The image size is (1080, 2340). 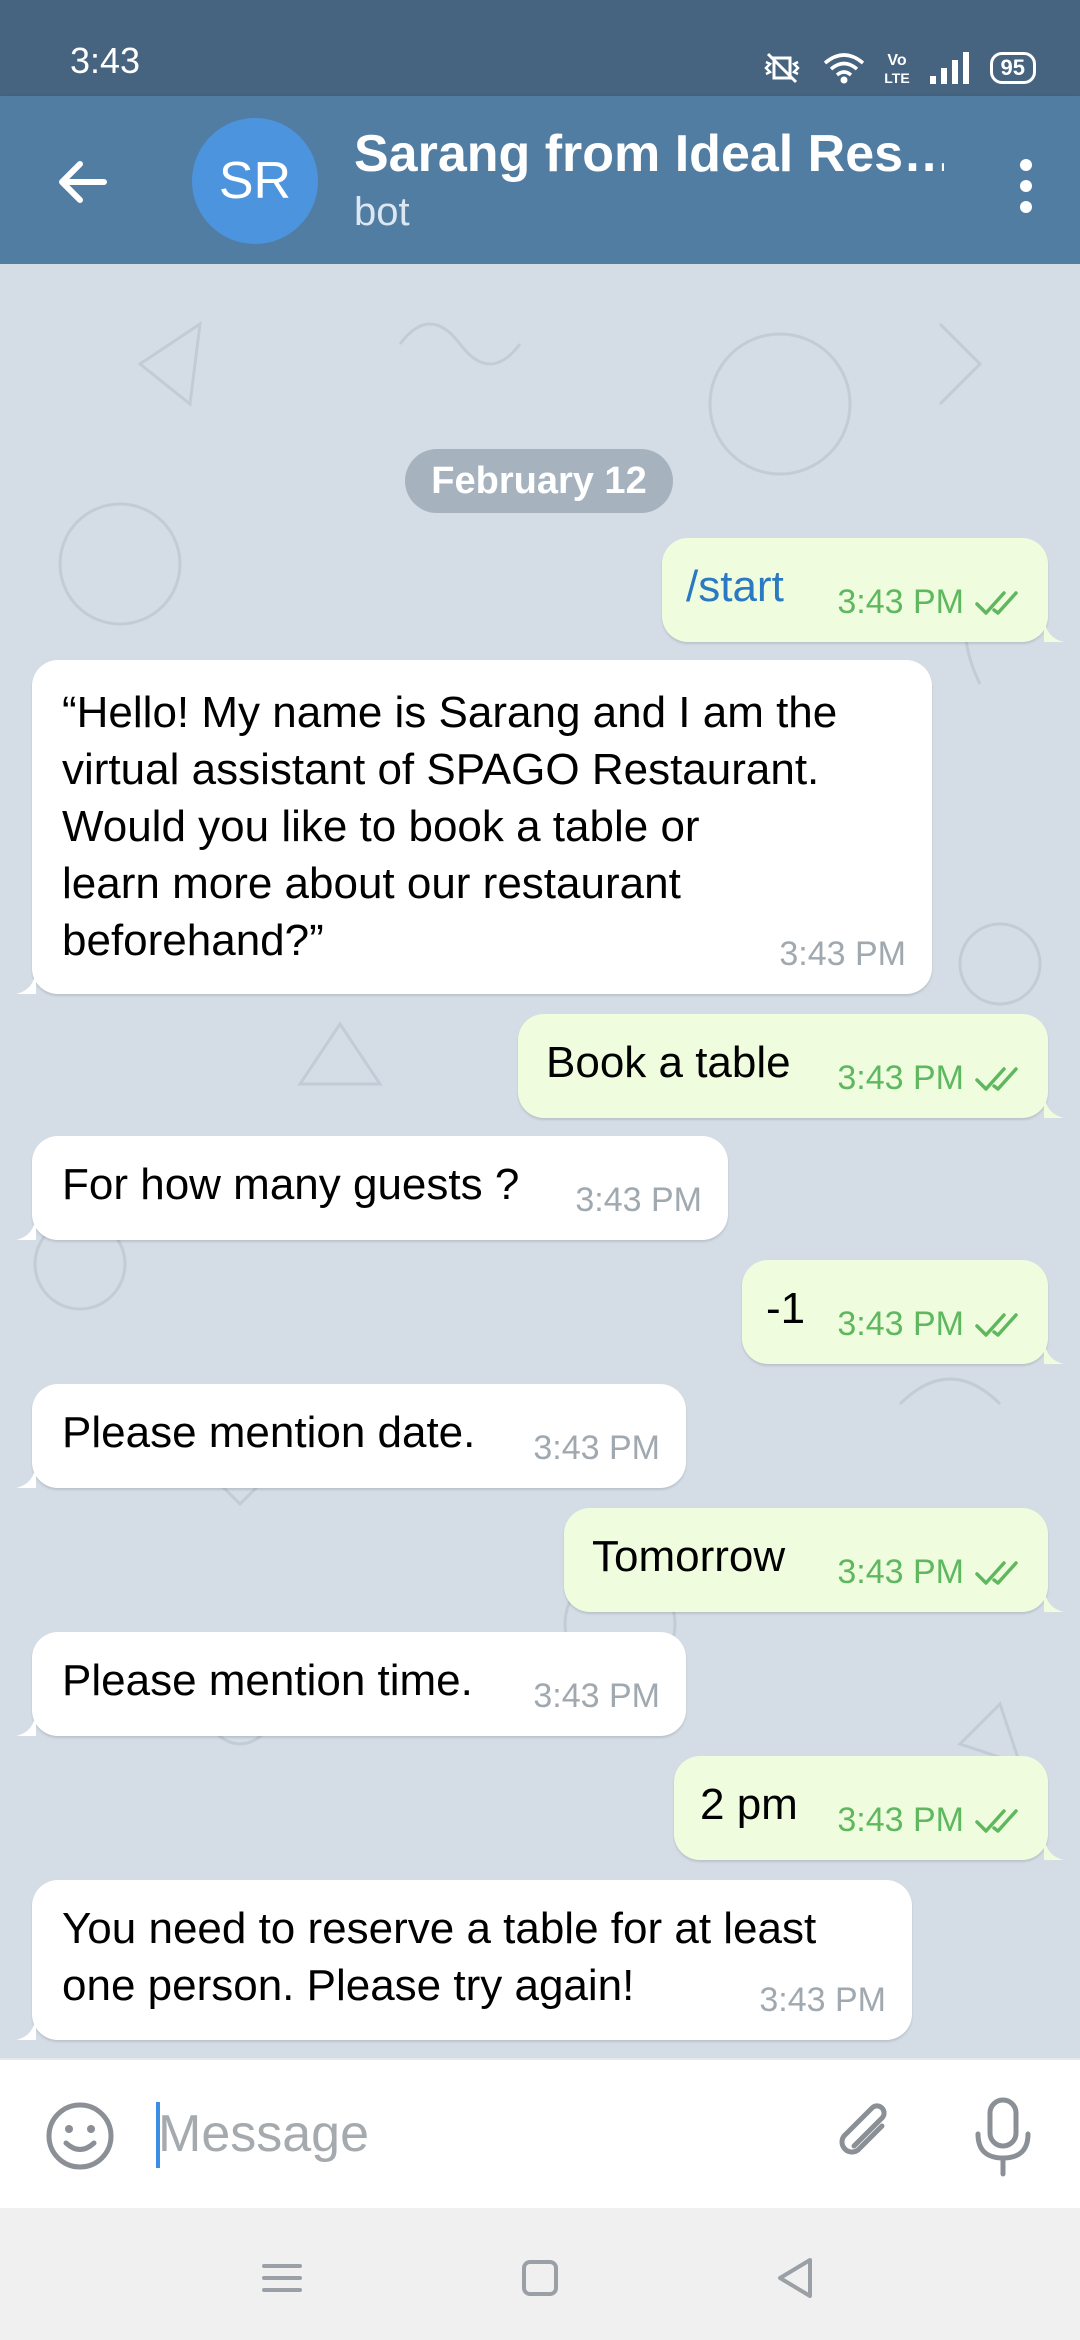 I want to click on incoming-message: Please mention time. 3:43 PM, so click(x=351, y=1684).